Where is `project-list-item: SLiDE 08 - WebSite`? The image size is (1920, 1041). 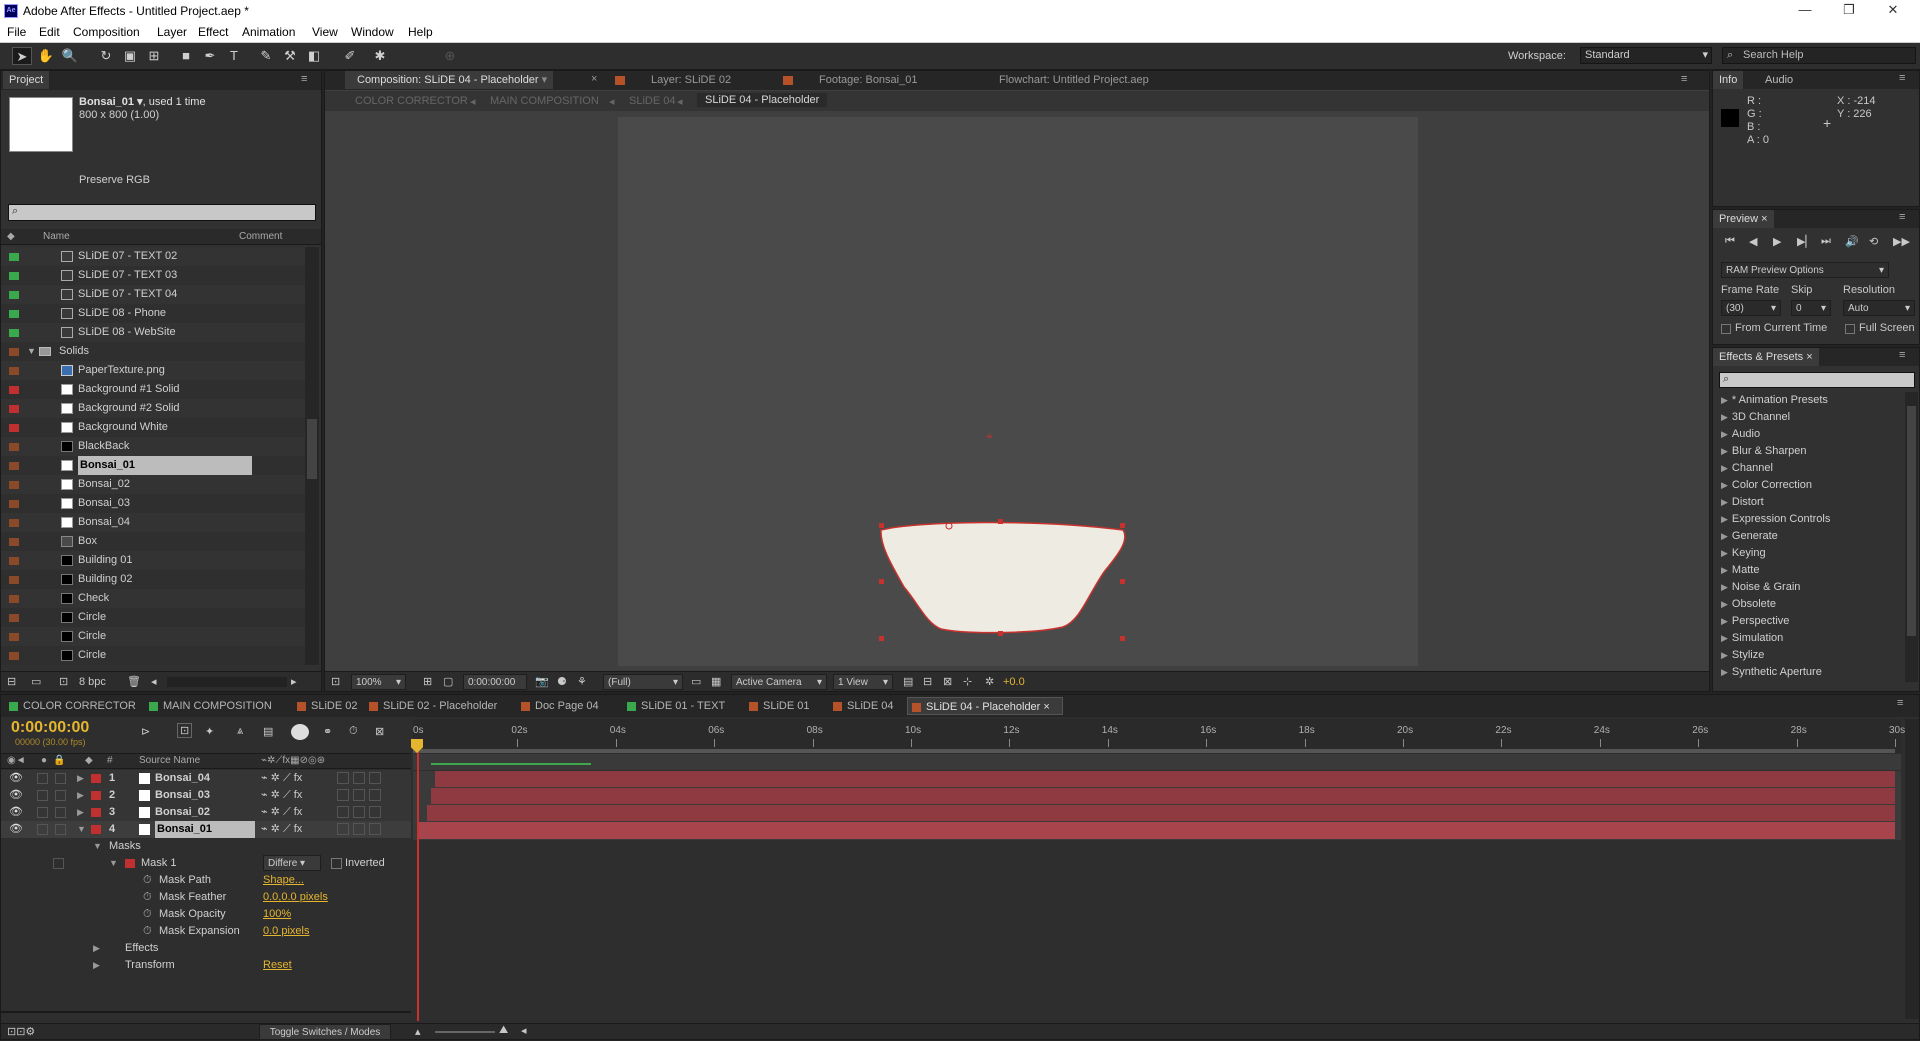 project-list-item: SLiDE 08 - WebSite is located at coordinates (153, 332).